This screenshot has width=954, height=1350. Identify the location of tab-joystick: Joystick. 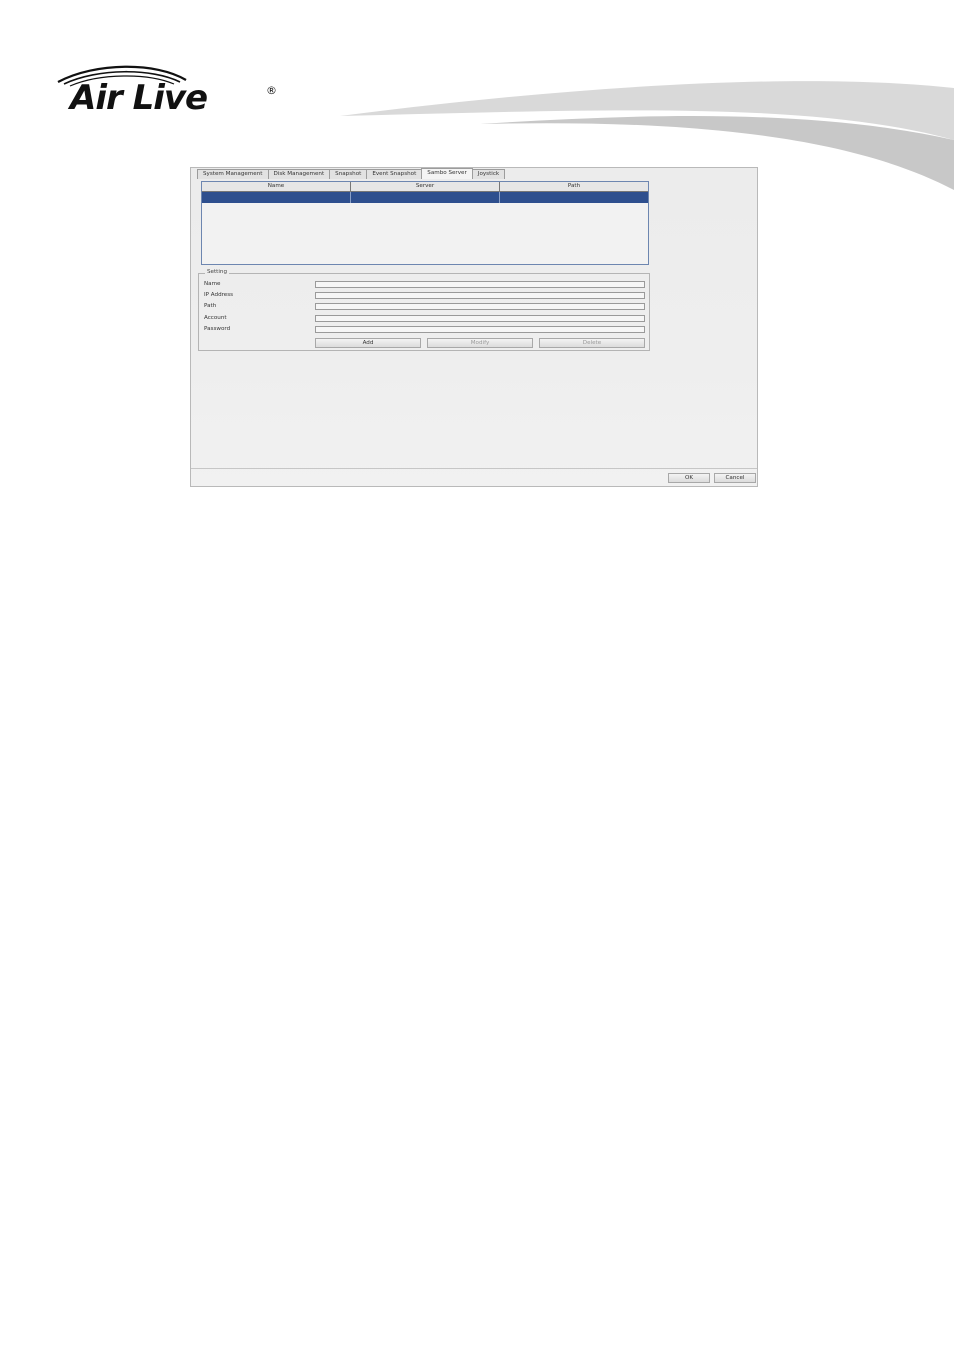
(488, 174).